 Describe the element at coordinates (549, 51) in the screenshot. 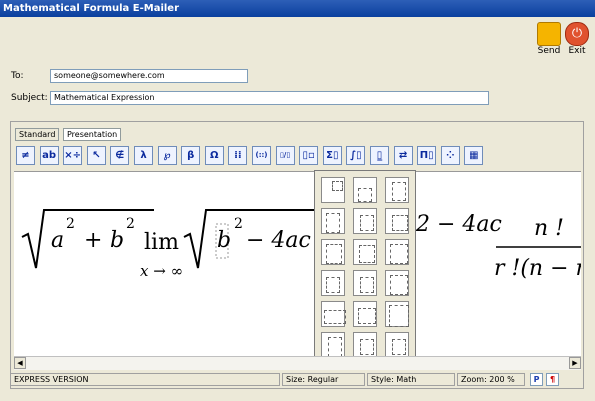

I see `send-label: Send` at that location.